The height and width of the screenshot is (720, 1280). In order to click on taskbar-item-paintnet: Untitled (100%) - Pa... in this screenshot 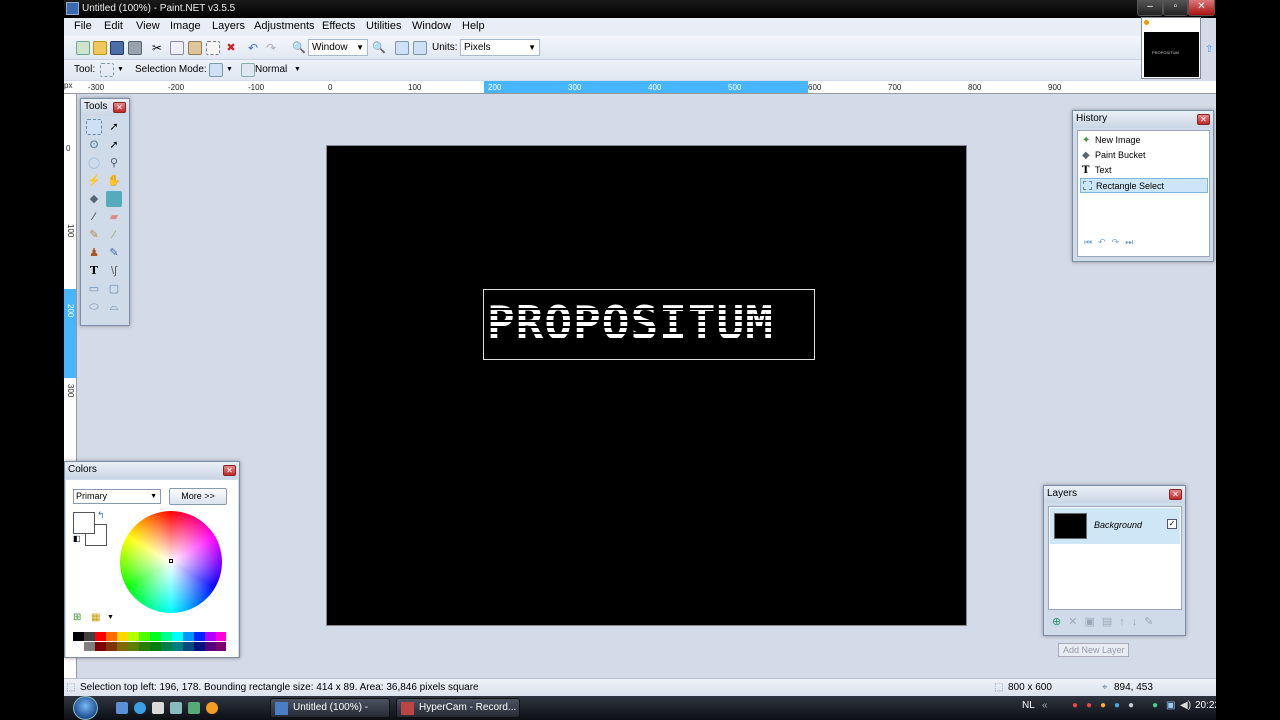, I will do `click(330, 708)`.